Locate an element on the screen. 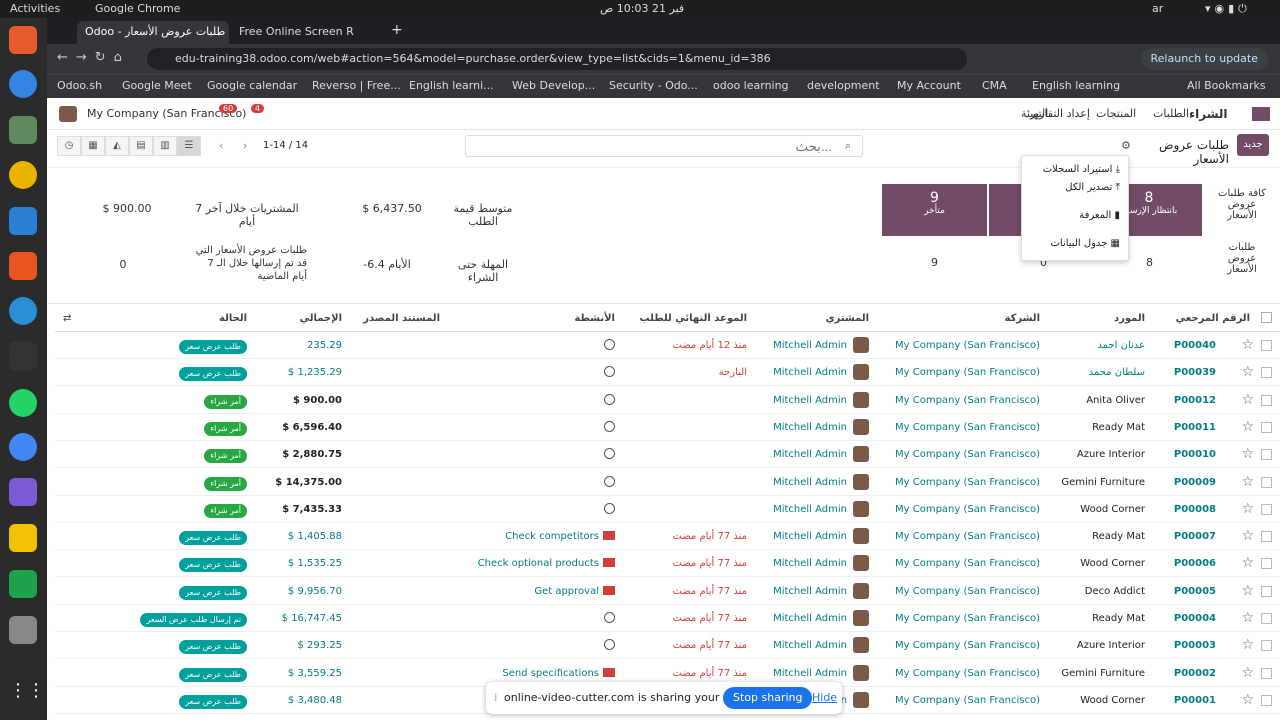 This screenshot has height=720, width=1280. chat-badge: 4 is located at coordinates (258, 108).